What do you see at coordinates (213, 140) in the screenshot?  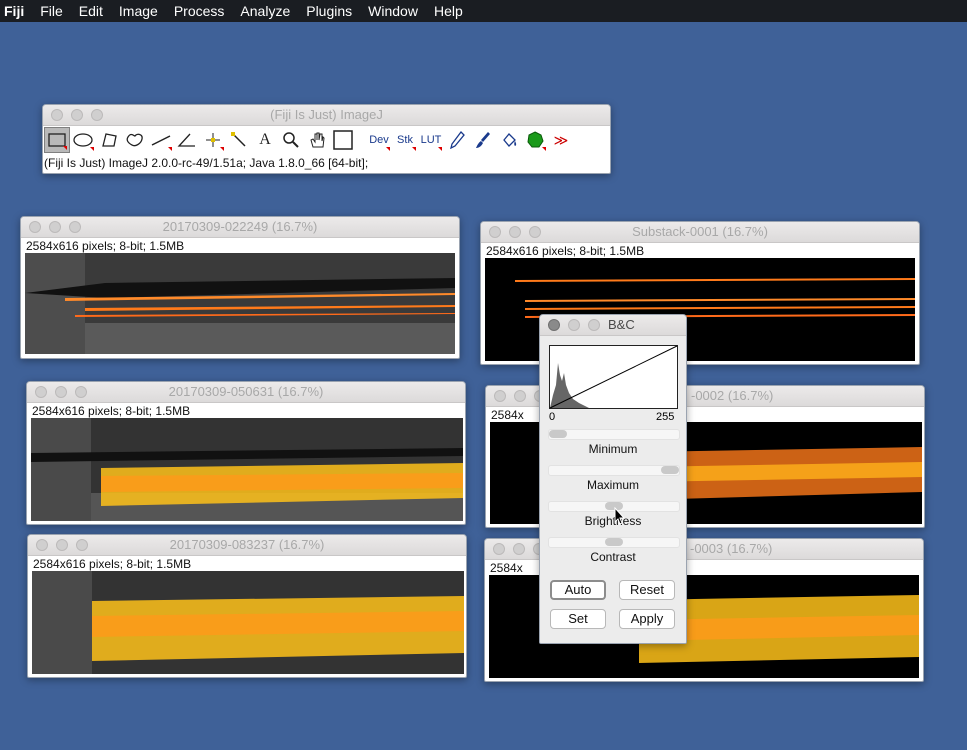 I see `point-tool-icon` at bounding box center [213, 140].